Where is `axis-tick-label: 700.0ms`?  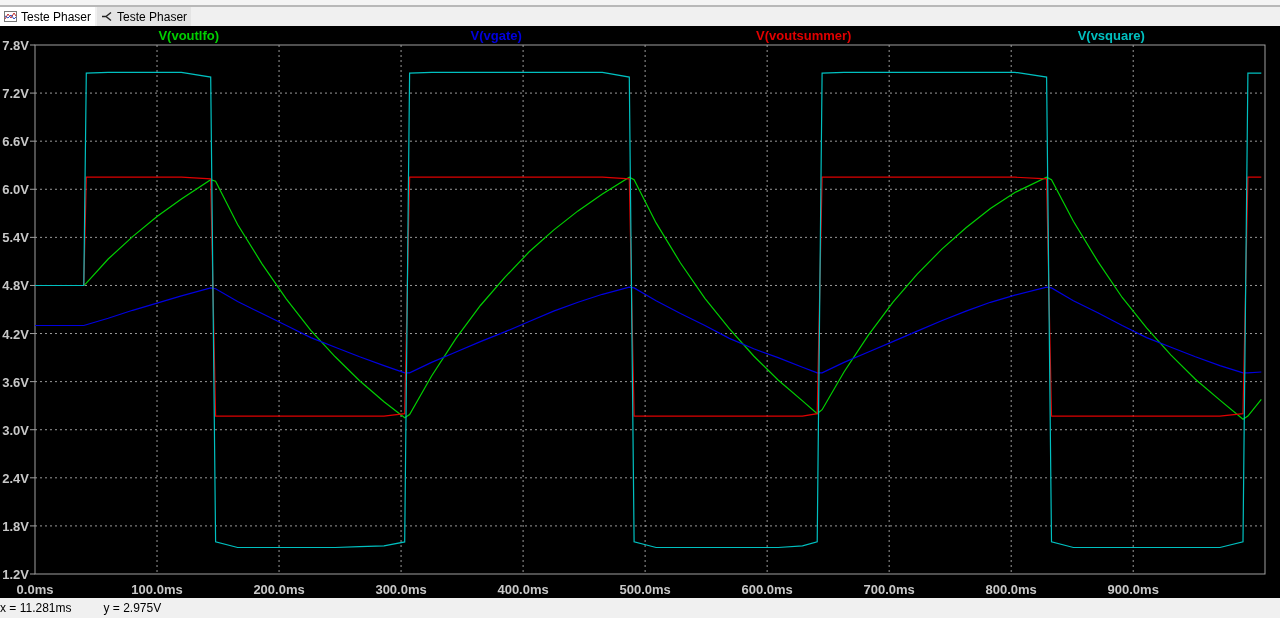
axis-tick-label: 700.0ms is located at coordinates (889, 589).